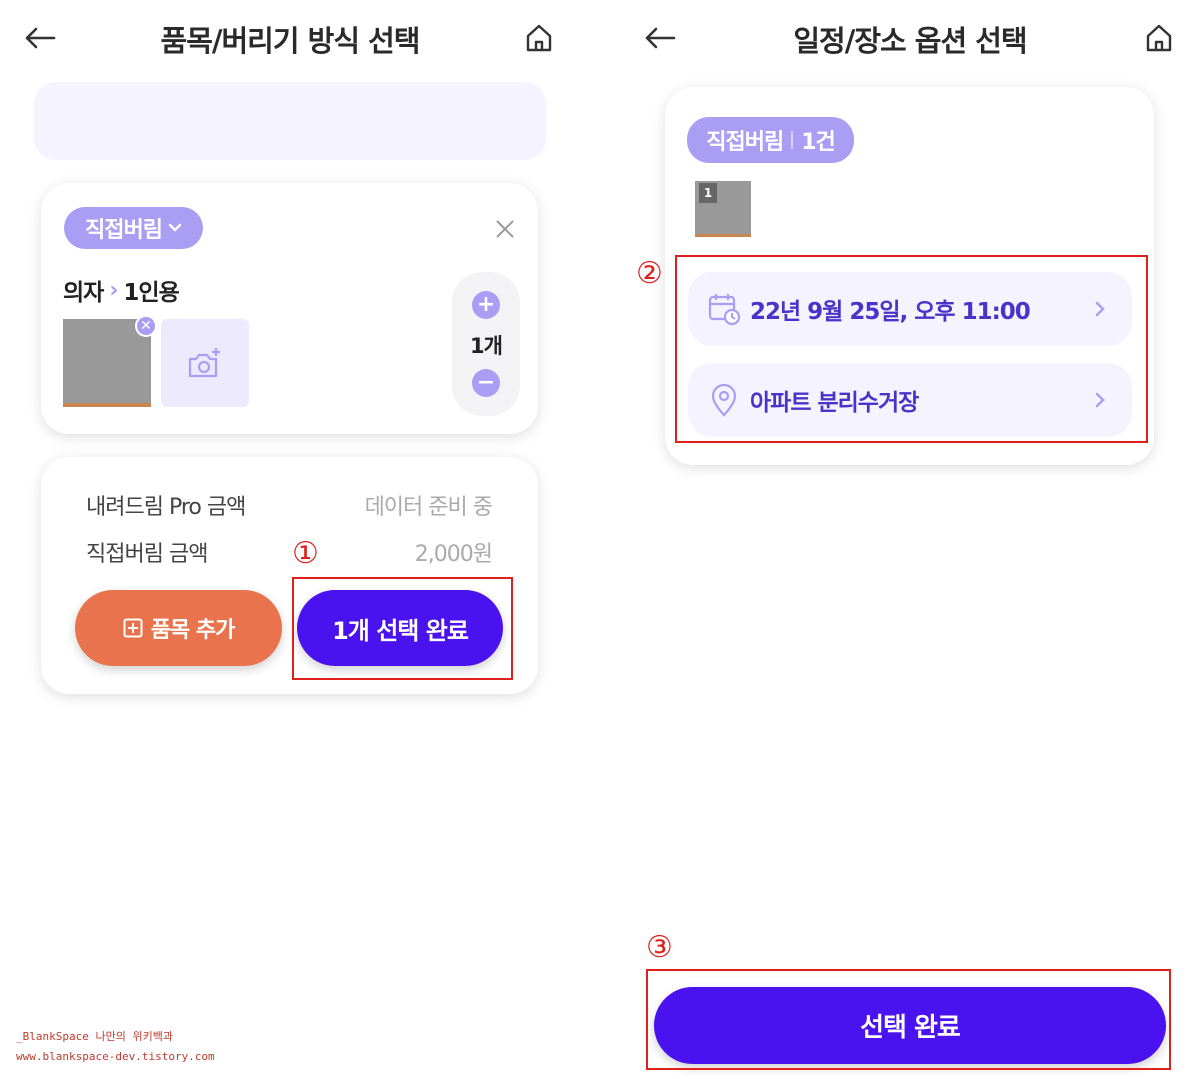 Image resolution: width=1200 pixels, height=1079 pixels. What do you see at coordinates (133, 628) in the screenshot?
I see `plus-square-icon` at bounding box center [133, 628].